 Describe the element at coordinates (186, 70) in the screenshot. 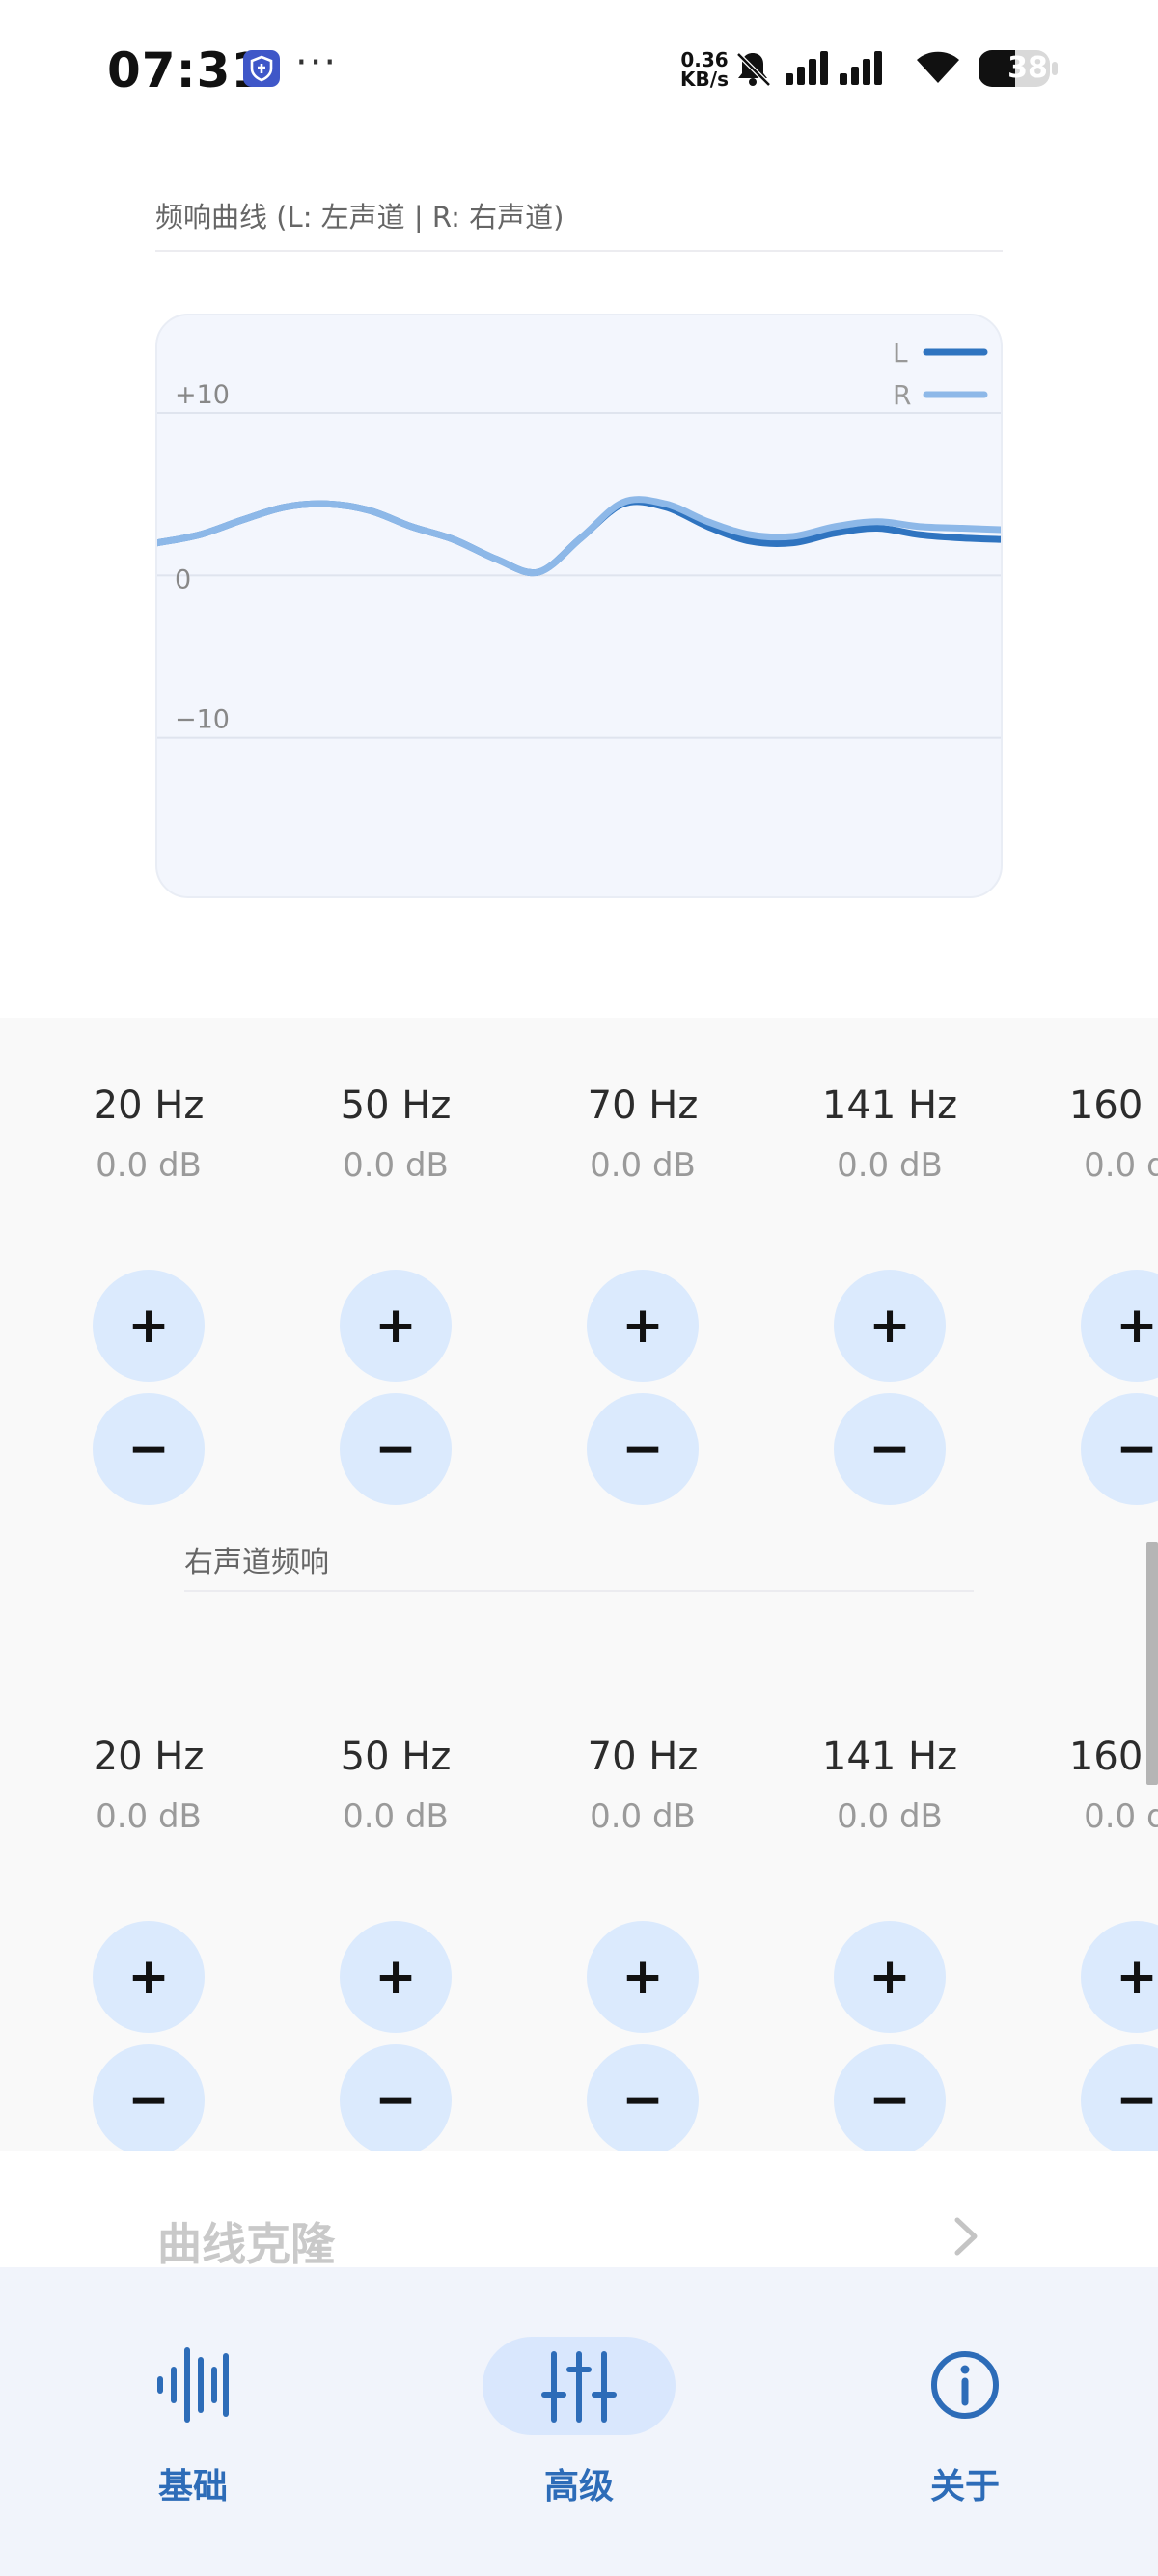

I see `status-time: 07:31` at that location.